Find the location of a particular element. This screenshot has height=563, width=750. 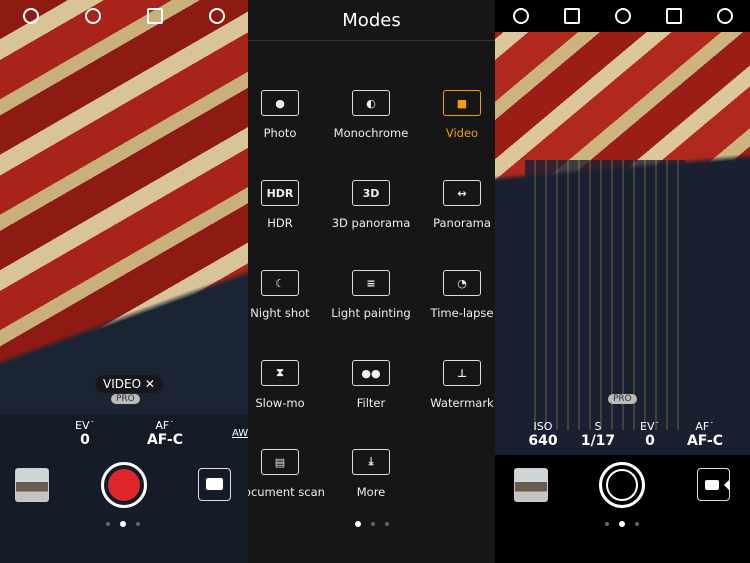

mode-label: Document scan is located at coordinates (286, 492).